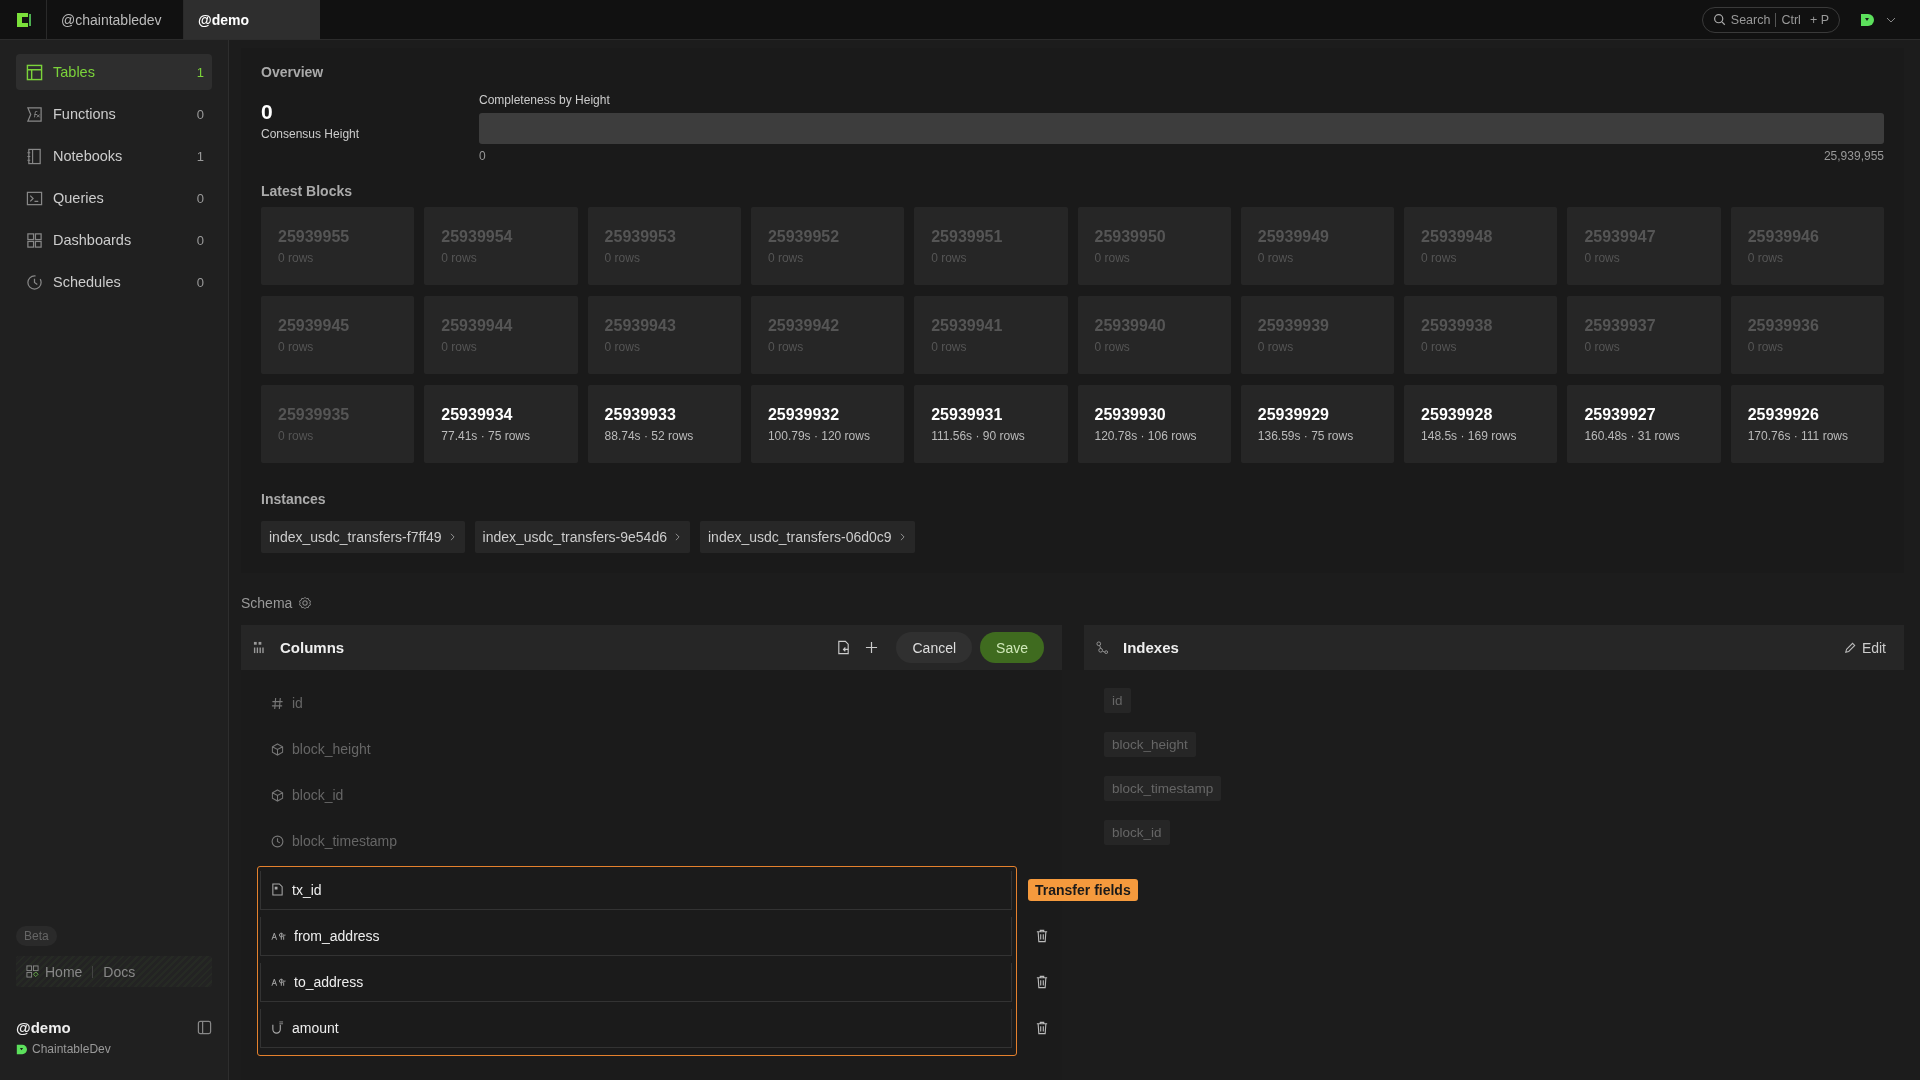  Describe the element at coordinates (329, 981) in the screenshot. I see `column-name: to_address` at that location.